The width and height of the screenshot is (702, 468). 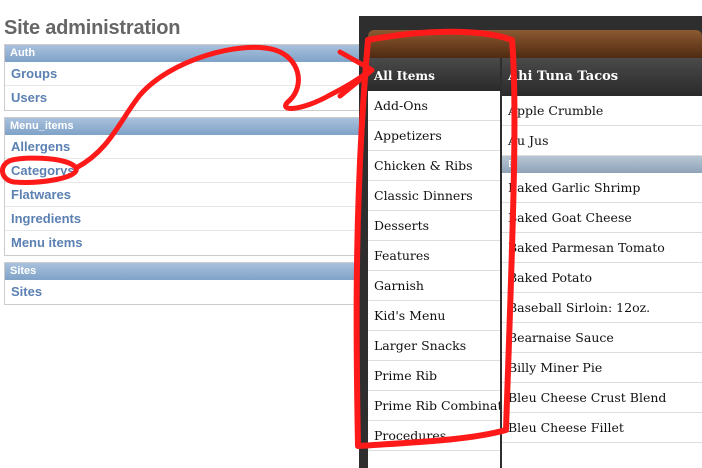 I want to click on module-auth: Auth Groups Users, so click(x=183, y=77).